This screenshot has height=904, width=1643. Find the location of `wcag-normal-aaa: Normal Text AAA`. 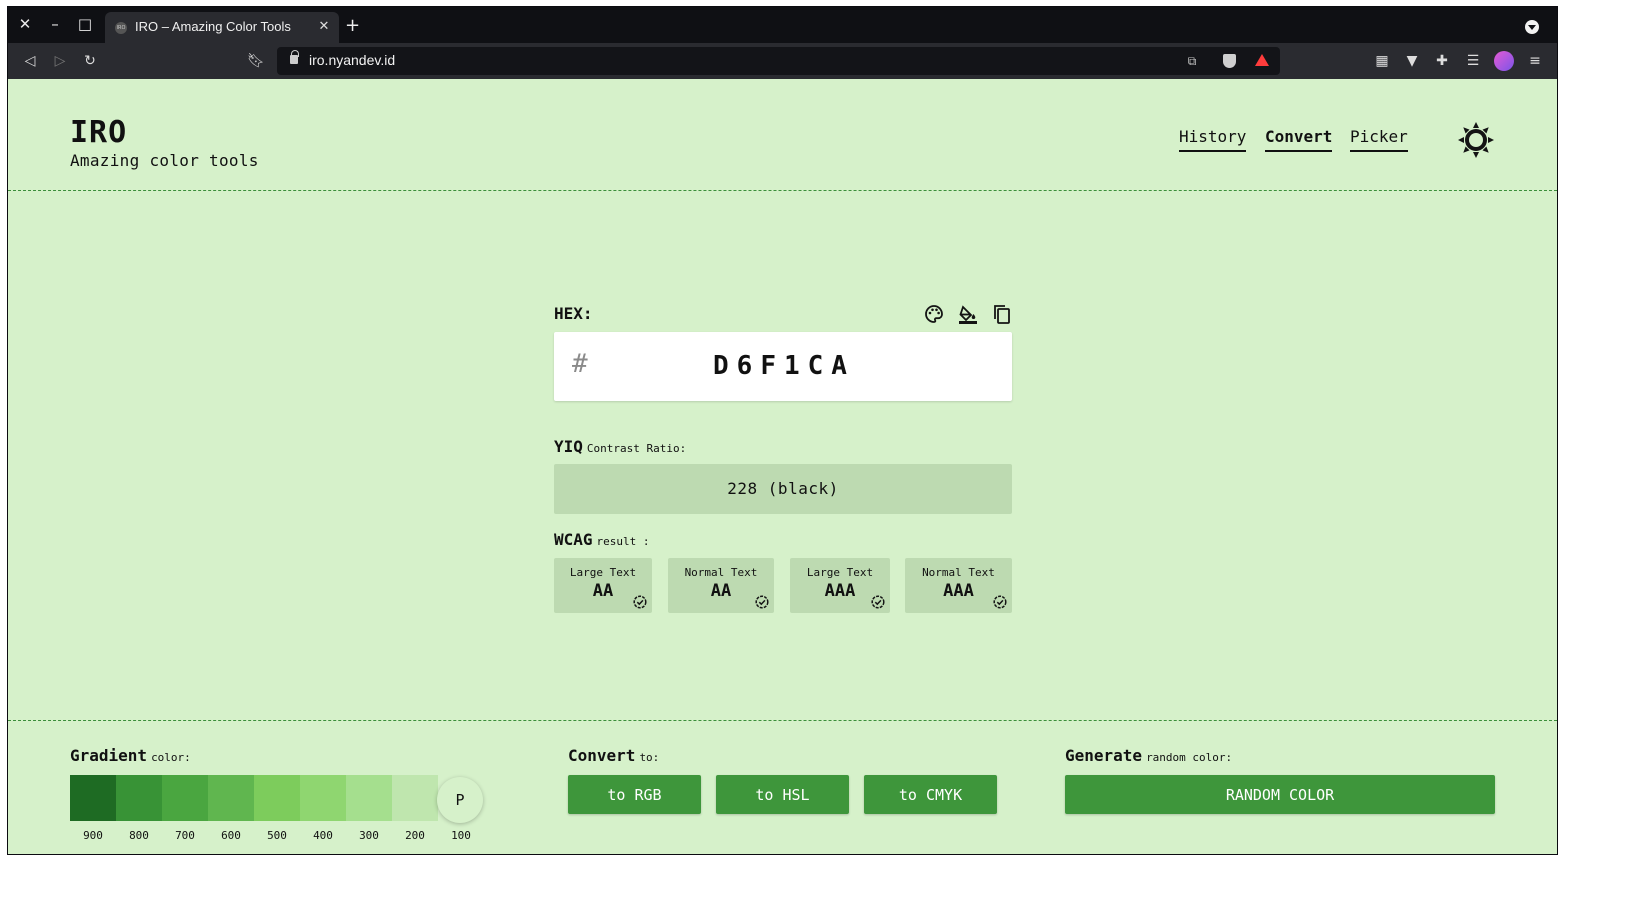

wcag-normal-aaa: Normal Text AAA is located at coordinates (958, 585).